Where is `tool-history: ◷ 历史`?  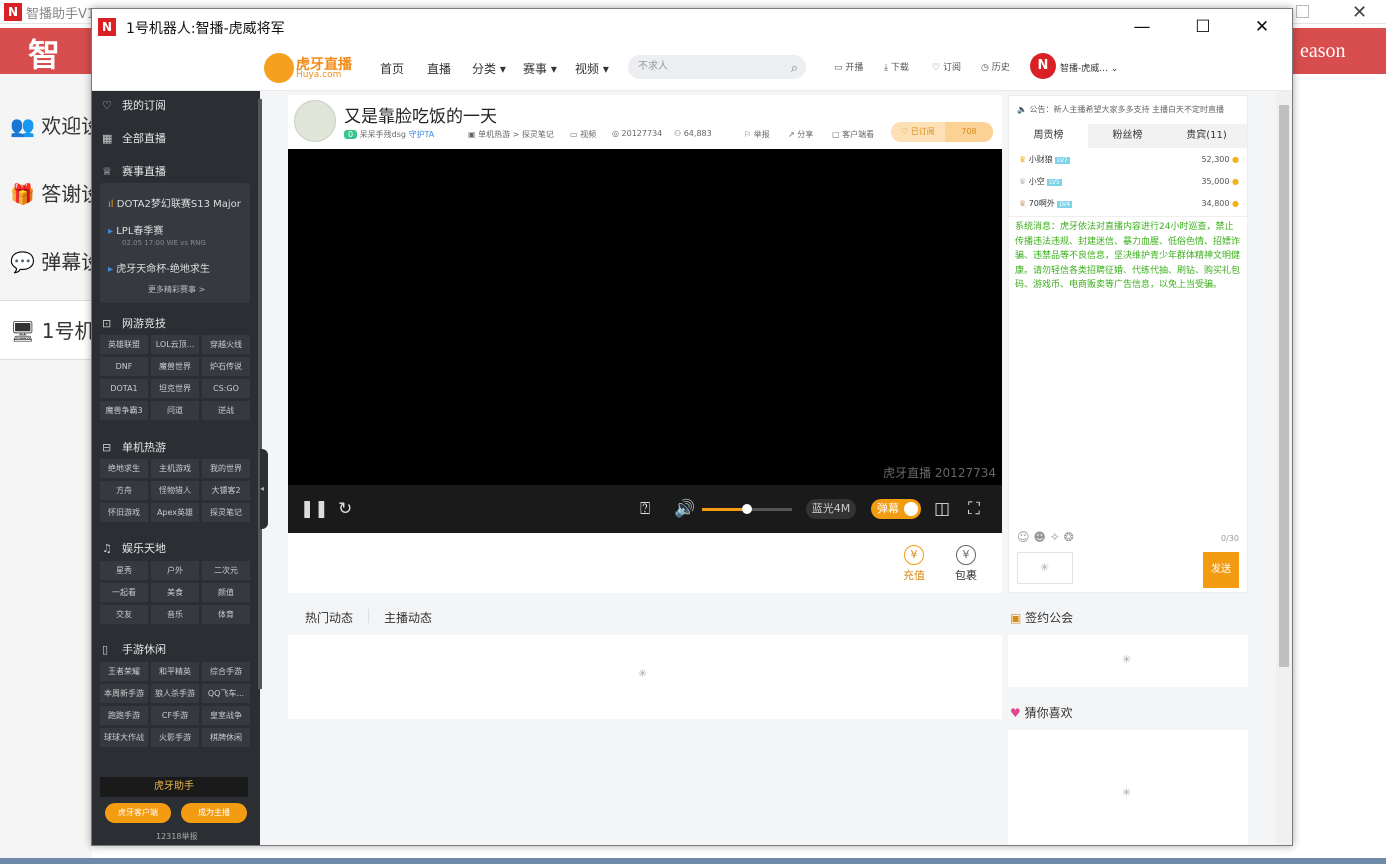 tool-history: ◷ 历史 is located at coordinates (995, 66).